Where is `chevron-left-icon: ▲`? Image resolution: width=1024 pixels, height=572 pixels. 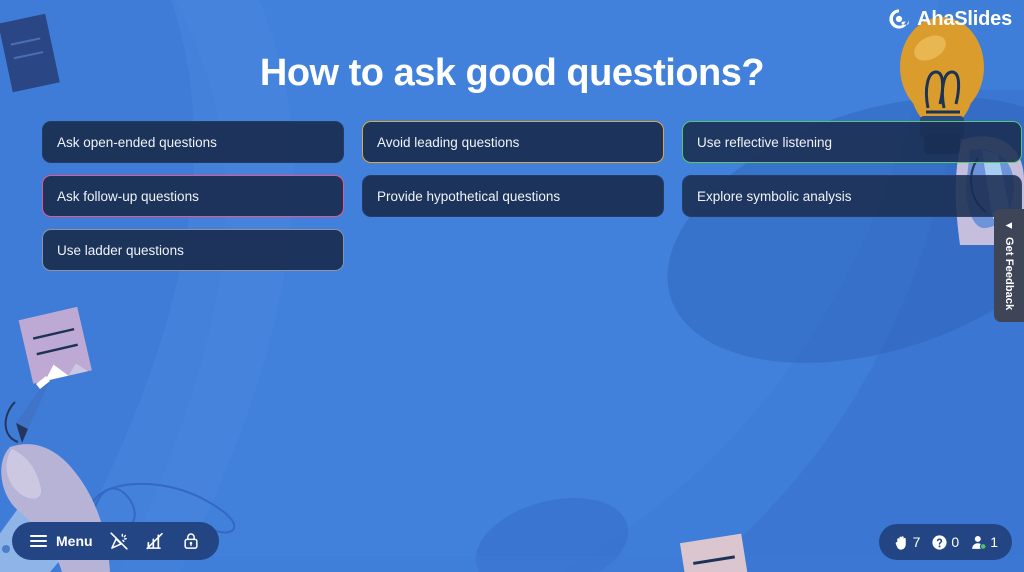
chevron-left-icon: ▲ is located at coordinates (1008, 226).